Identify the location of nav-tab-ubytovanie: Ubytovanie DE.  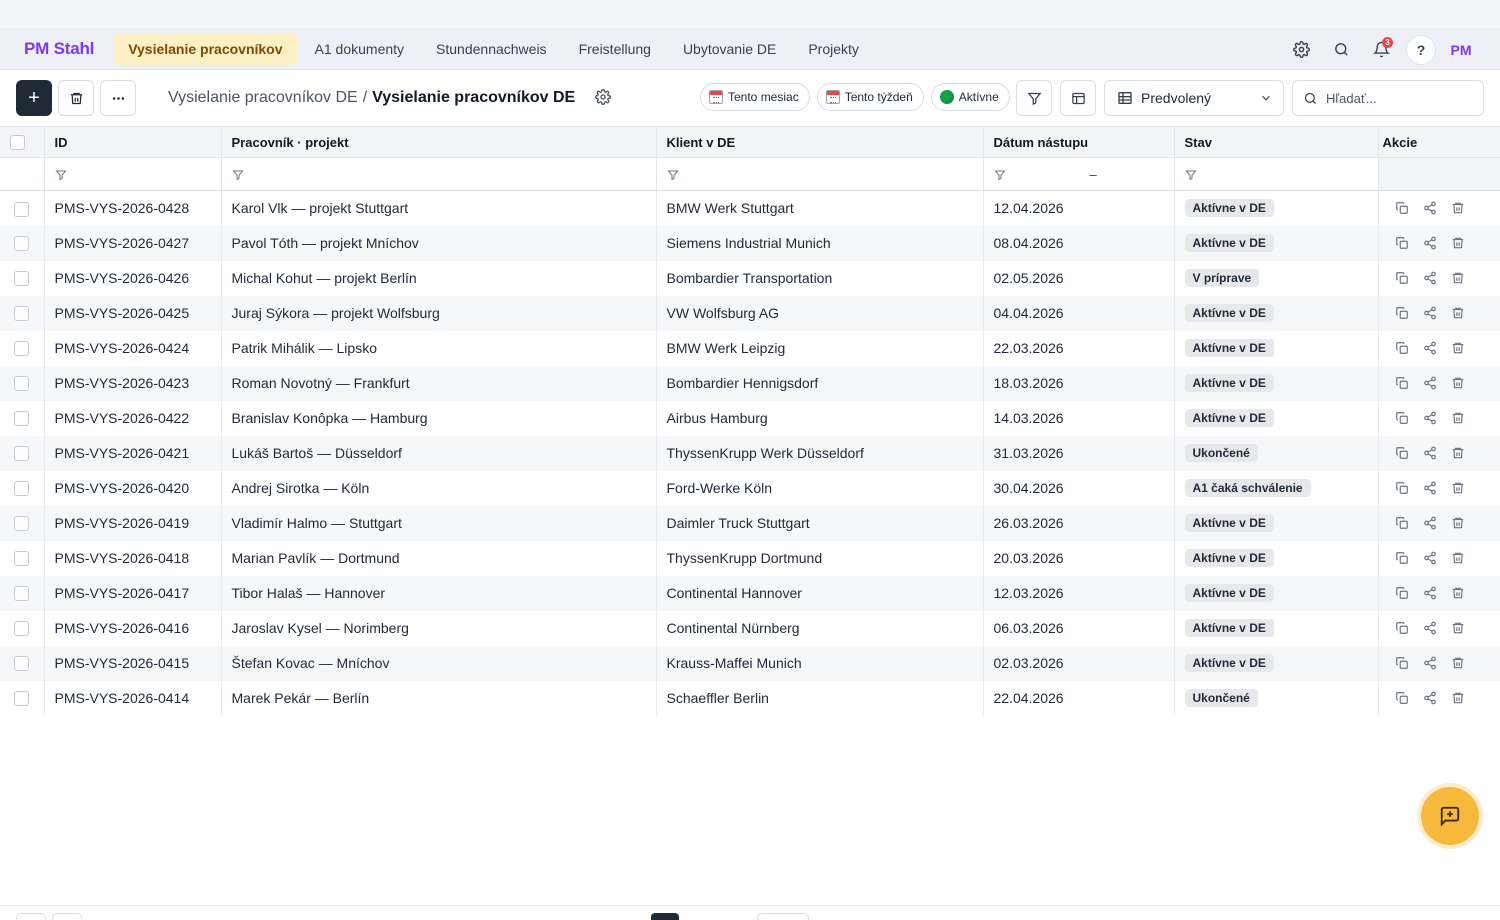
(729, 49).